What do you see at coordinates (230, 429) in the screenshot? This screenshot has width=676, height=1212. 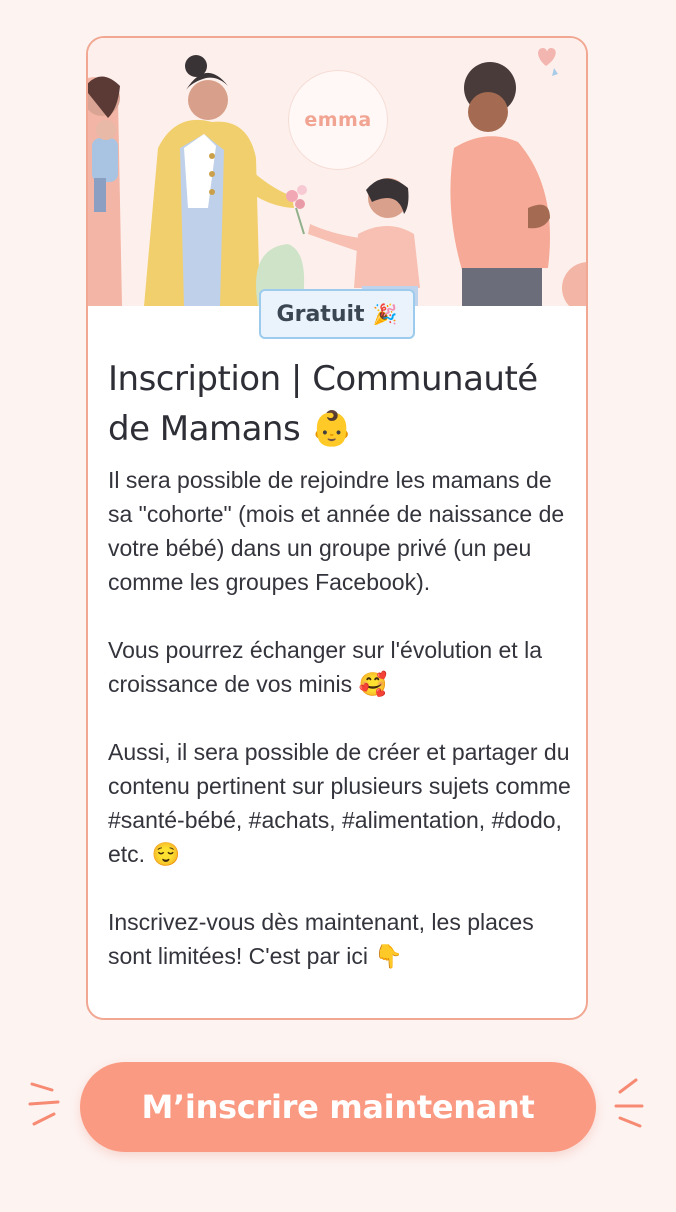 I see `title-line-2: de Mamans 👶` at bounding box center [230, 429].